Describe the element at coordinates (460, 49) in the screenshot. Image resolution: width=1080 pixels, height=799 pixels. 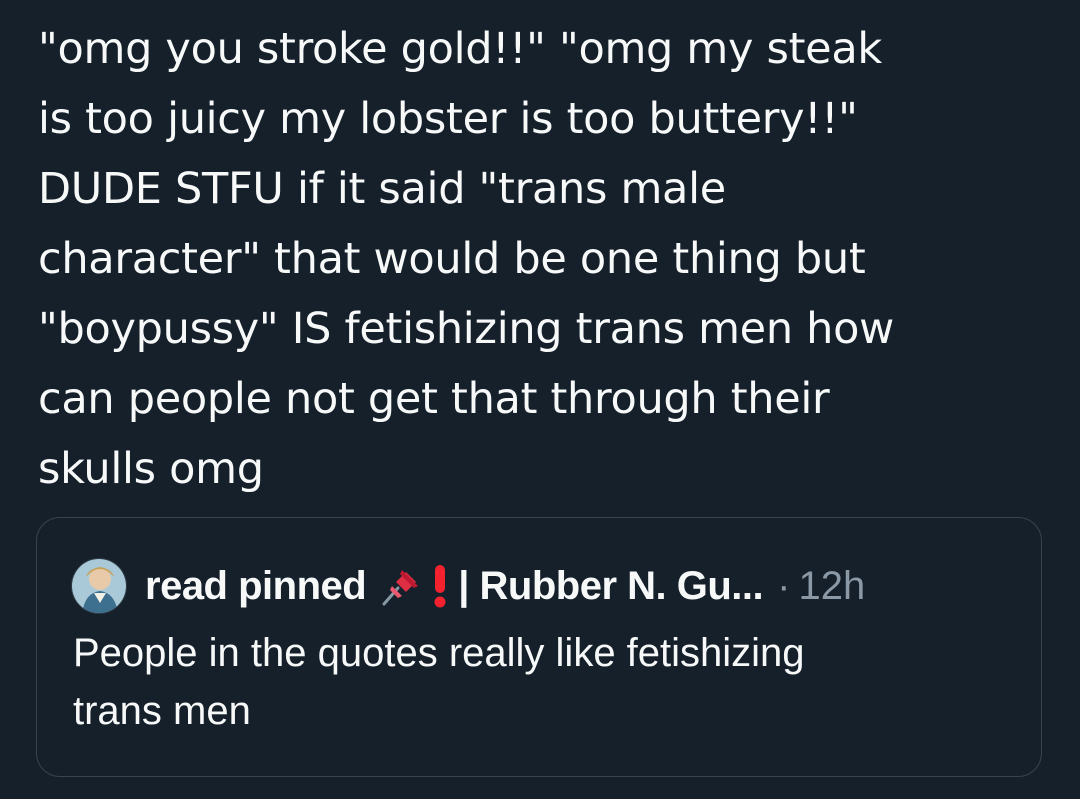
I see `tweet-text-line: "omg you stroke gold!!" "omg my steak` at that location.